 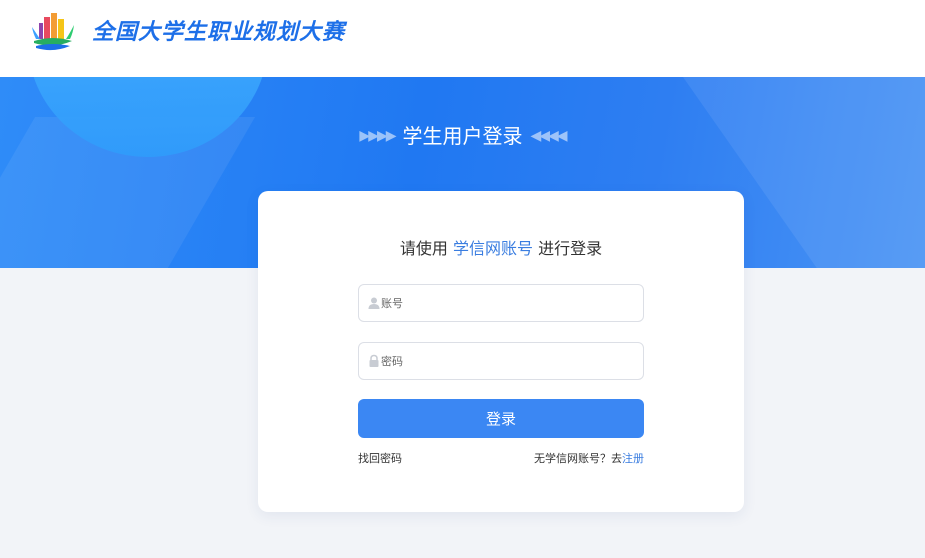 What do you see at coordinates (462, 38) in the screenshot?
I see `header: 全国大学生职业规划大赛` at bounding box center [462, 38].